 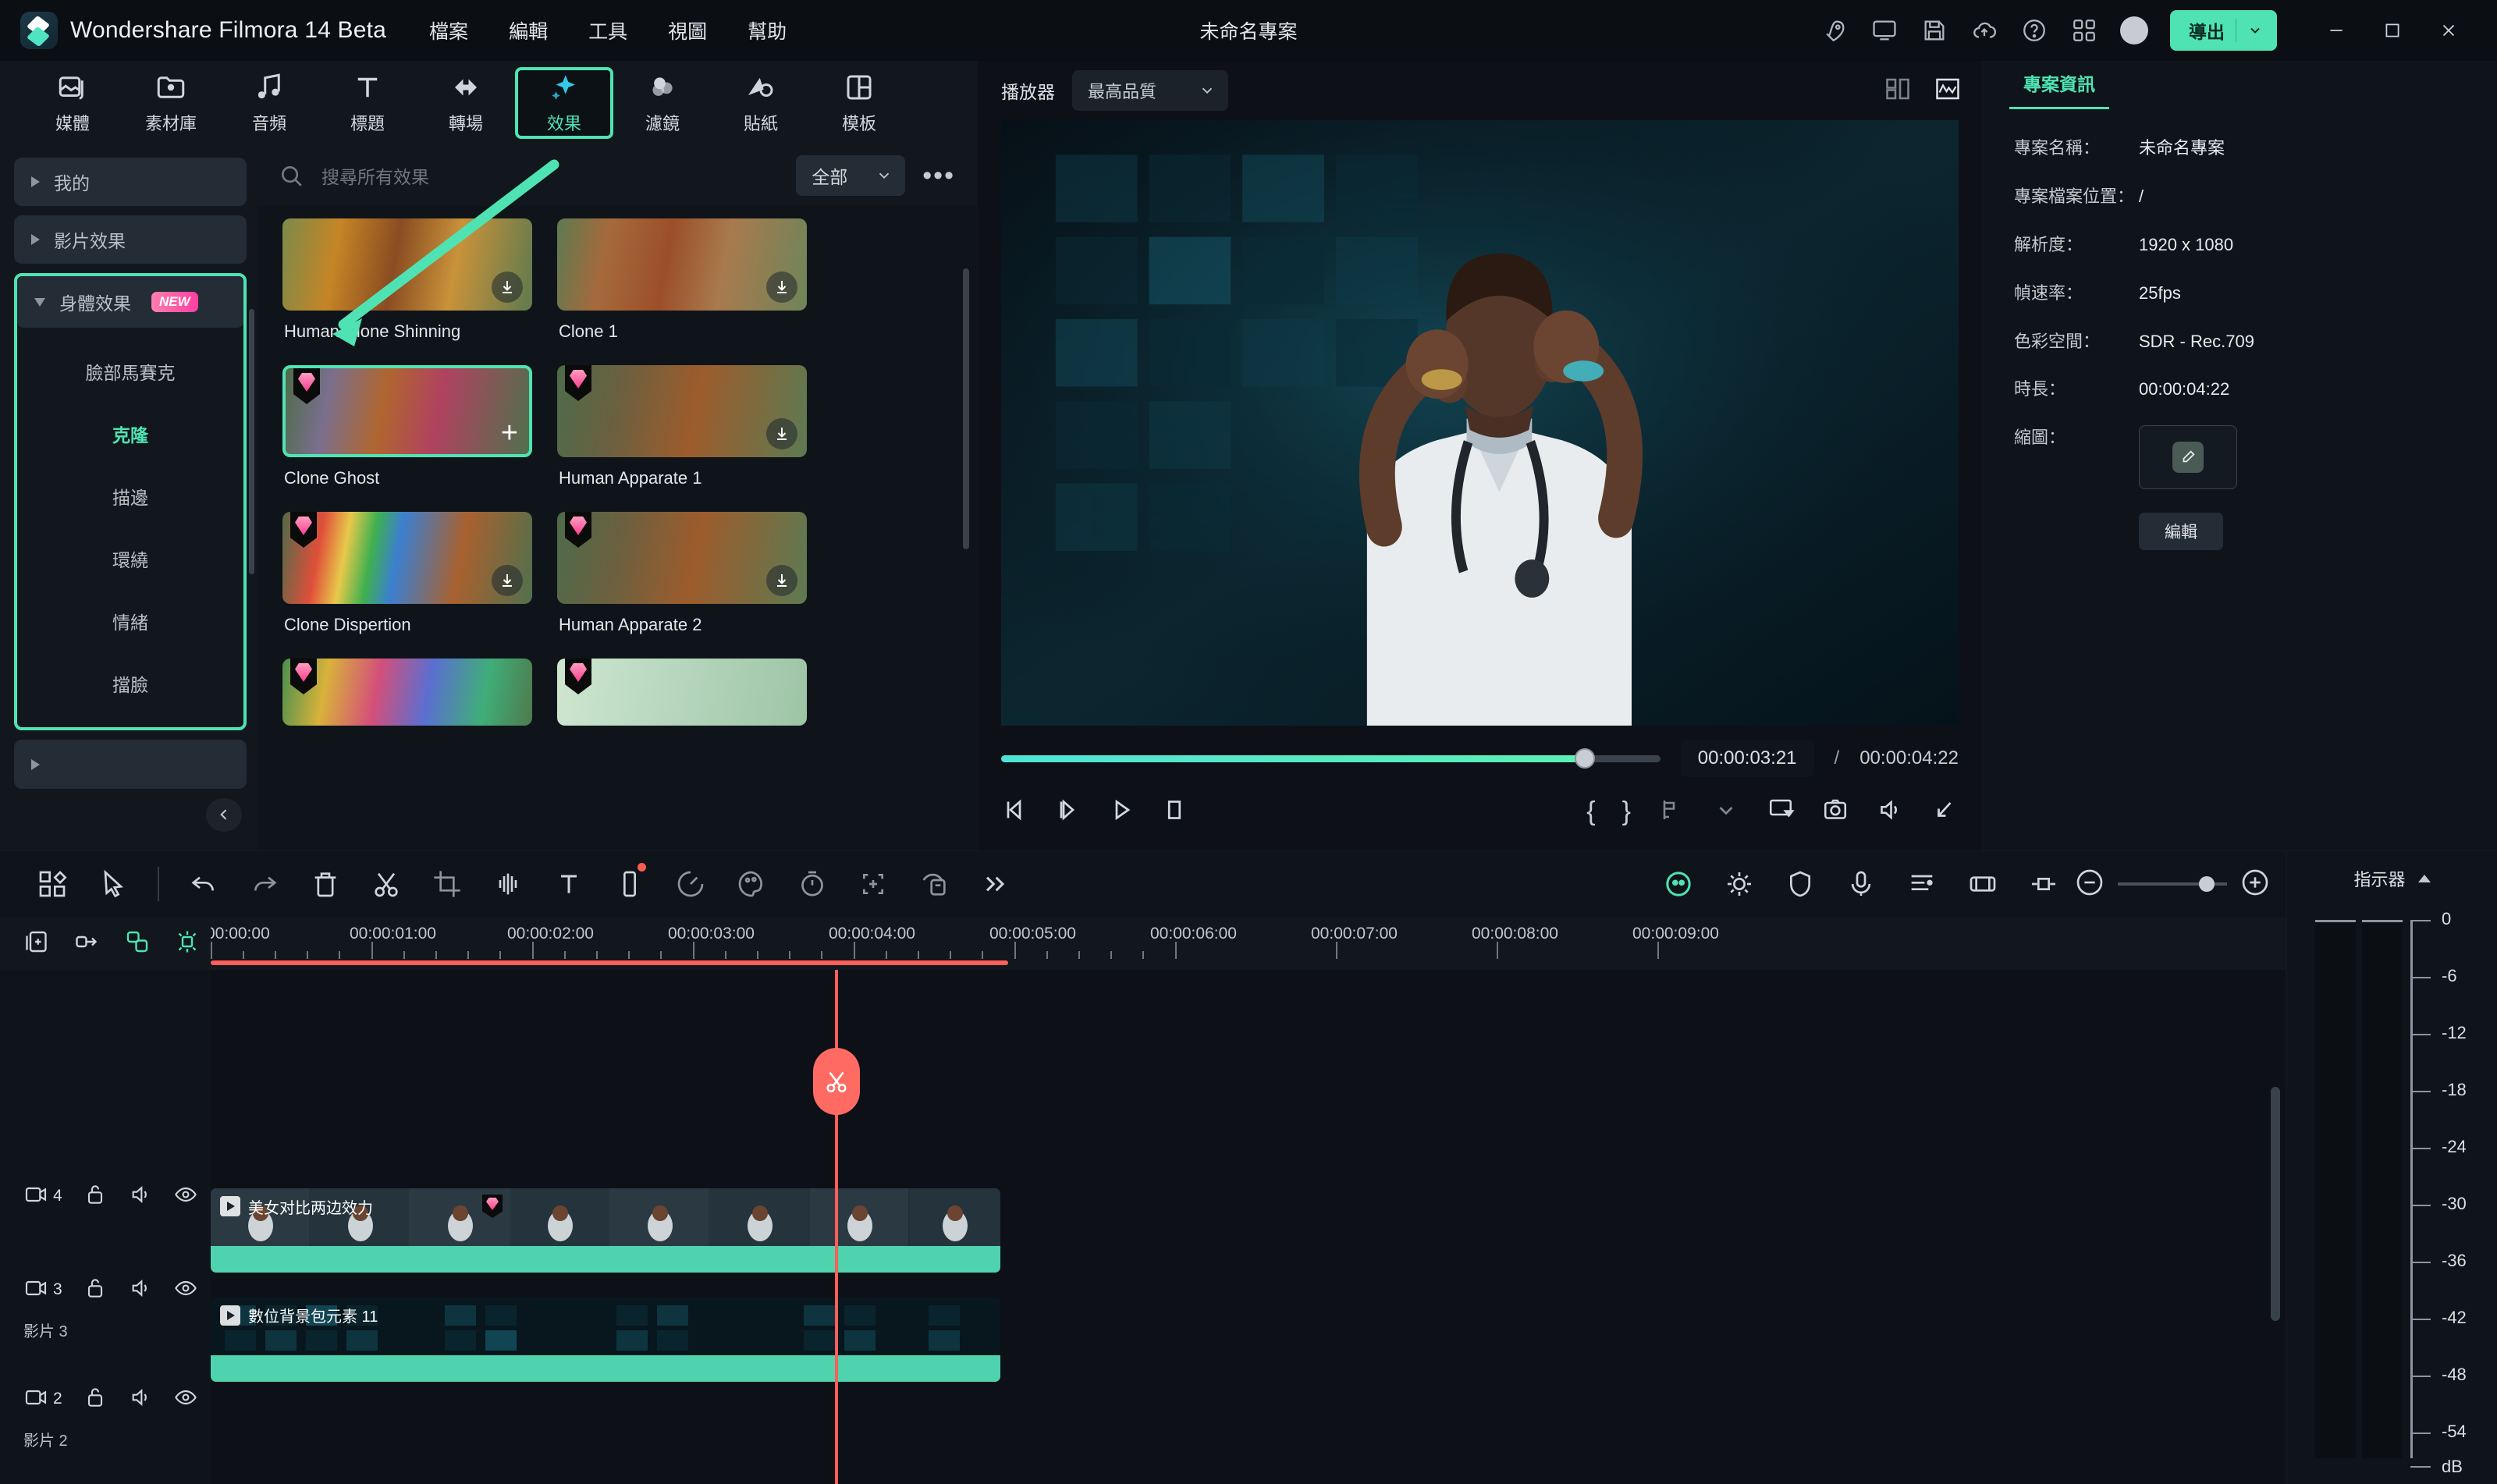 What do you see at coordinates (568, 884) in the screenshot?
I see `text-icon` at bounding box center [568, 884].